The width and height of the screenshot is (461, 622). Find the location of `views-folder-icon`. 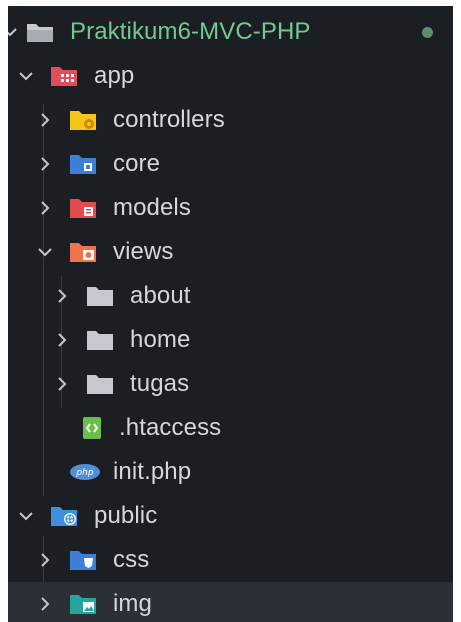

views-folder-icon is located at coordinates (83, 252).